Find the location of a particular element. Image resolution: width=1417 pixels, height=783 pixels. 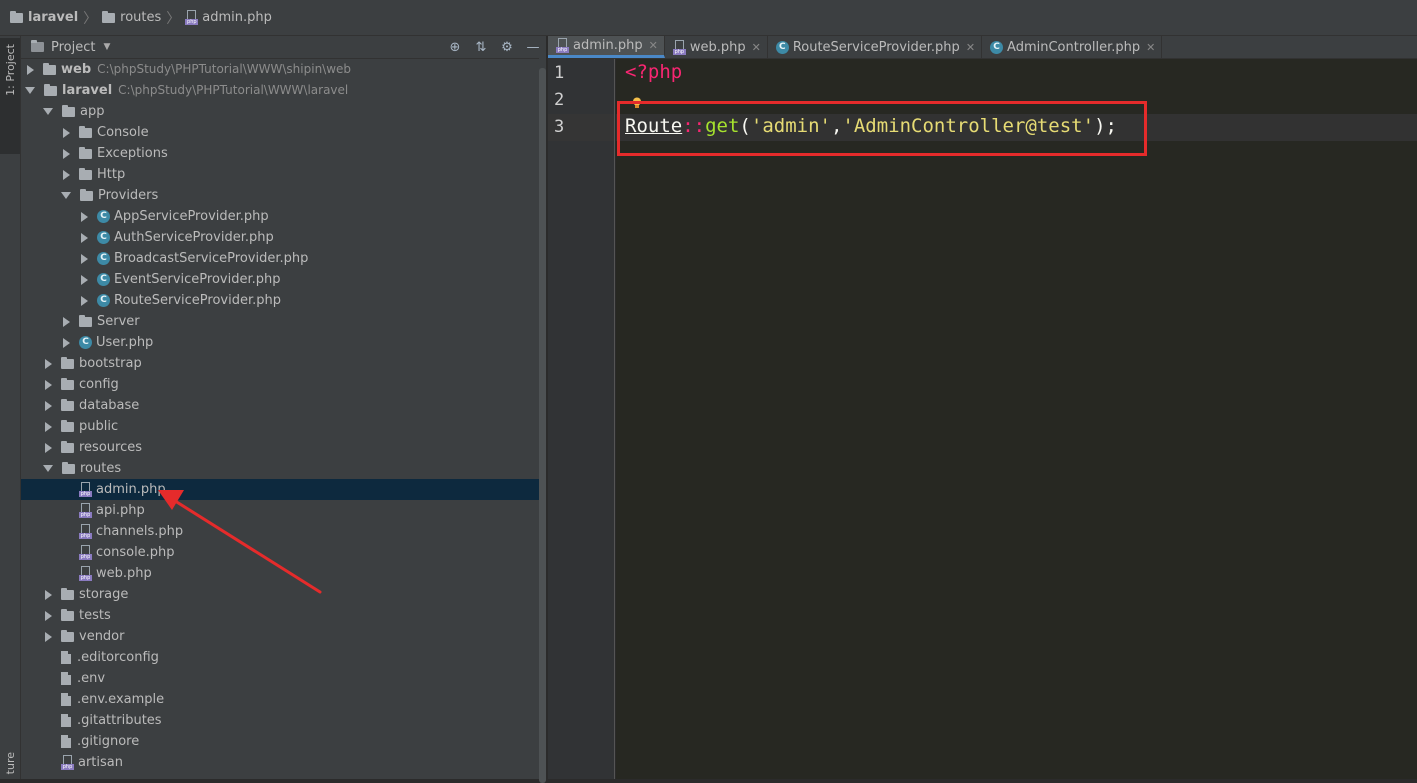

target-icon: ⊕ is located at coordinates (455, 47).